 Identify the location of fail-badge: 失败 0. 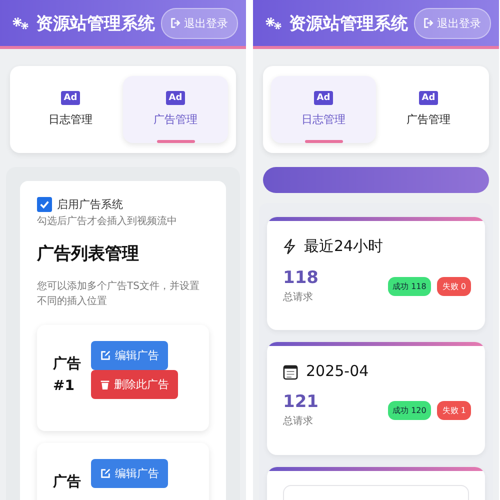
(454, 286).